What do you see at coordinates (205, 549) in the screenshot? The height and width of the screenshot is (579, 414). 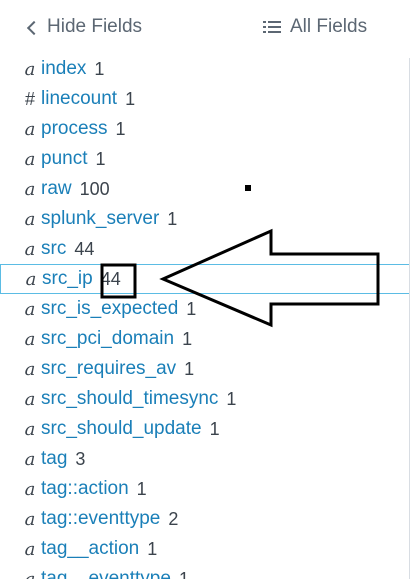 I see `field-row: a tag__action 1` at bounding box center [205, 549].